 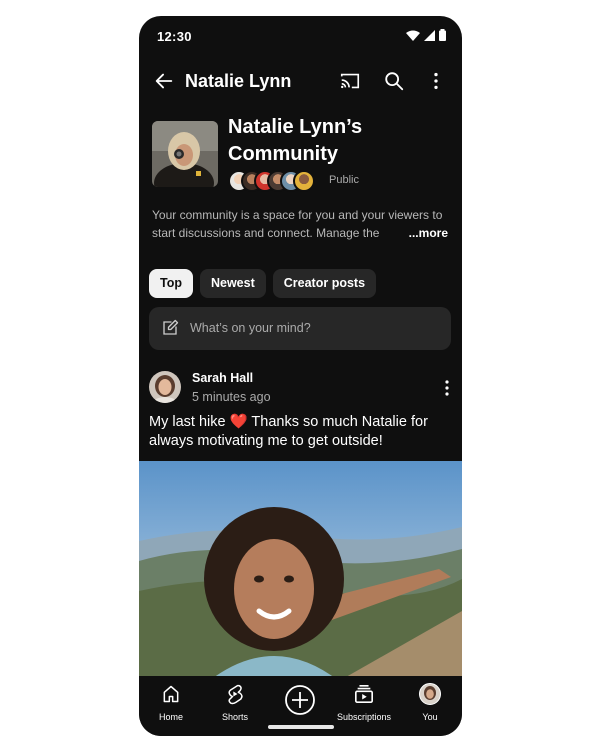 What do you see at coordinates (413, 35) in the screenshot?
I see `wifi-icon` at bounding box center [413, 35].